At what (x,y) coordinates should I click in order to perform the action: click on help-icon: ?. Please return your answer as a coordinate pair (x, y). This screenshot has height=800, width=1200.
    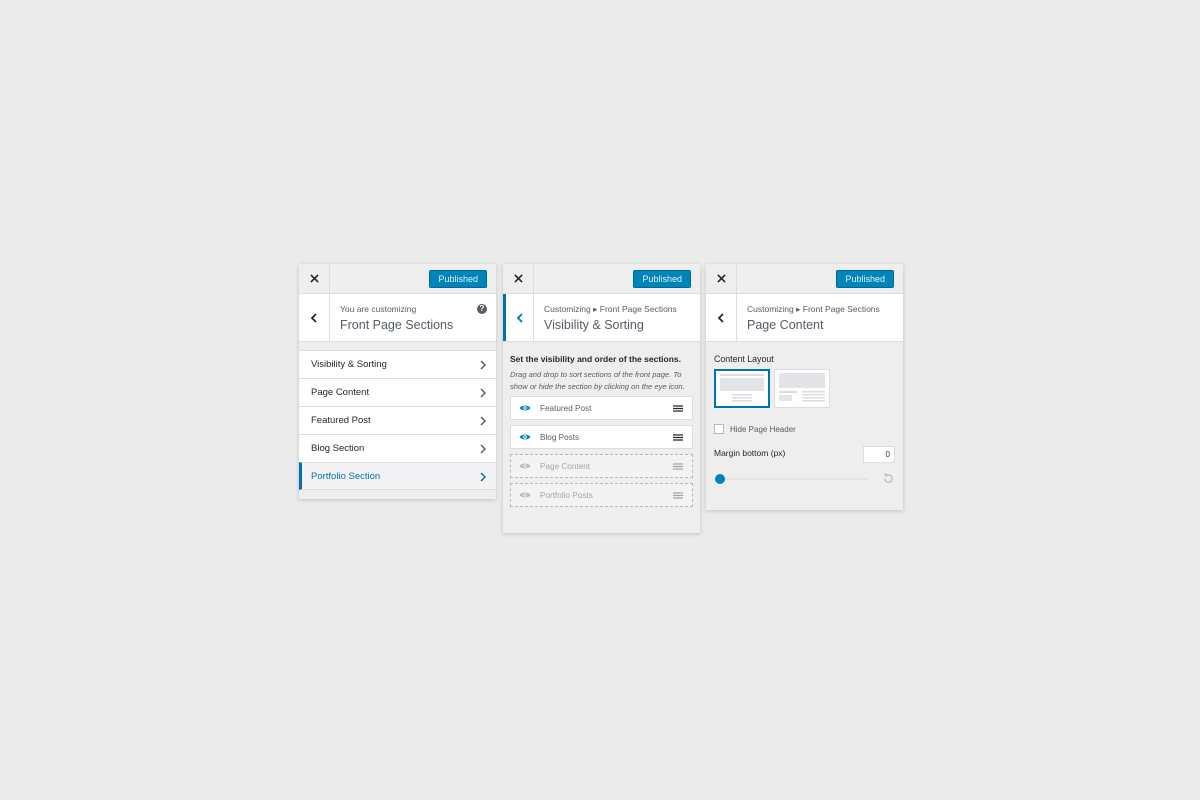
    Looking at the image, I should click on (482, 309).